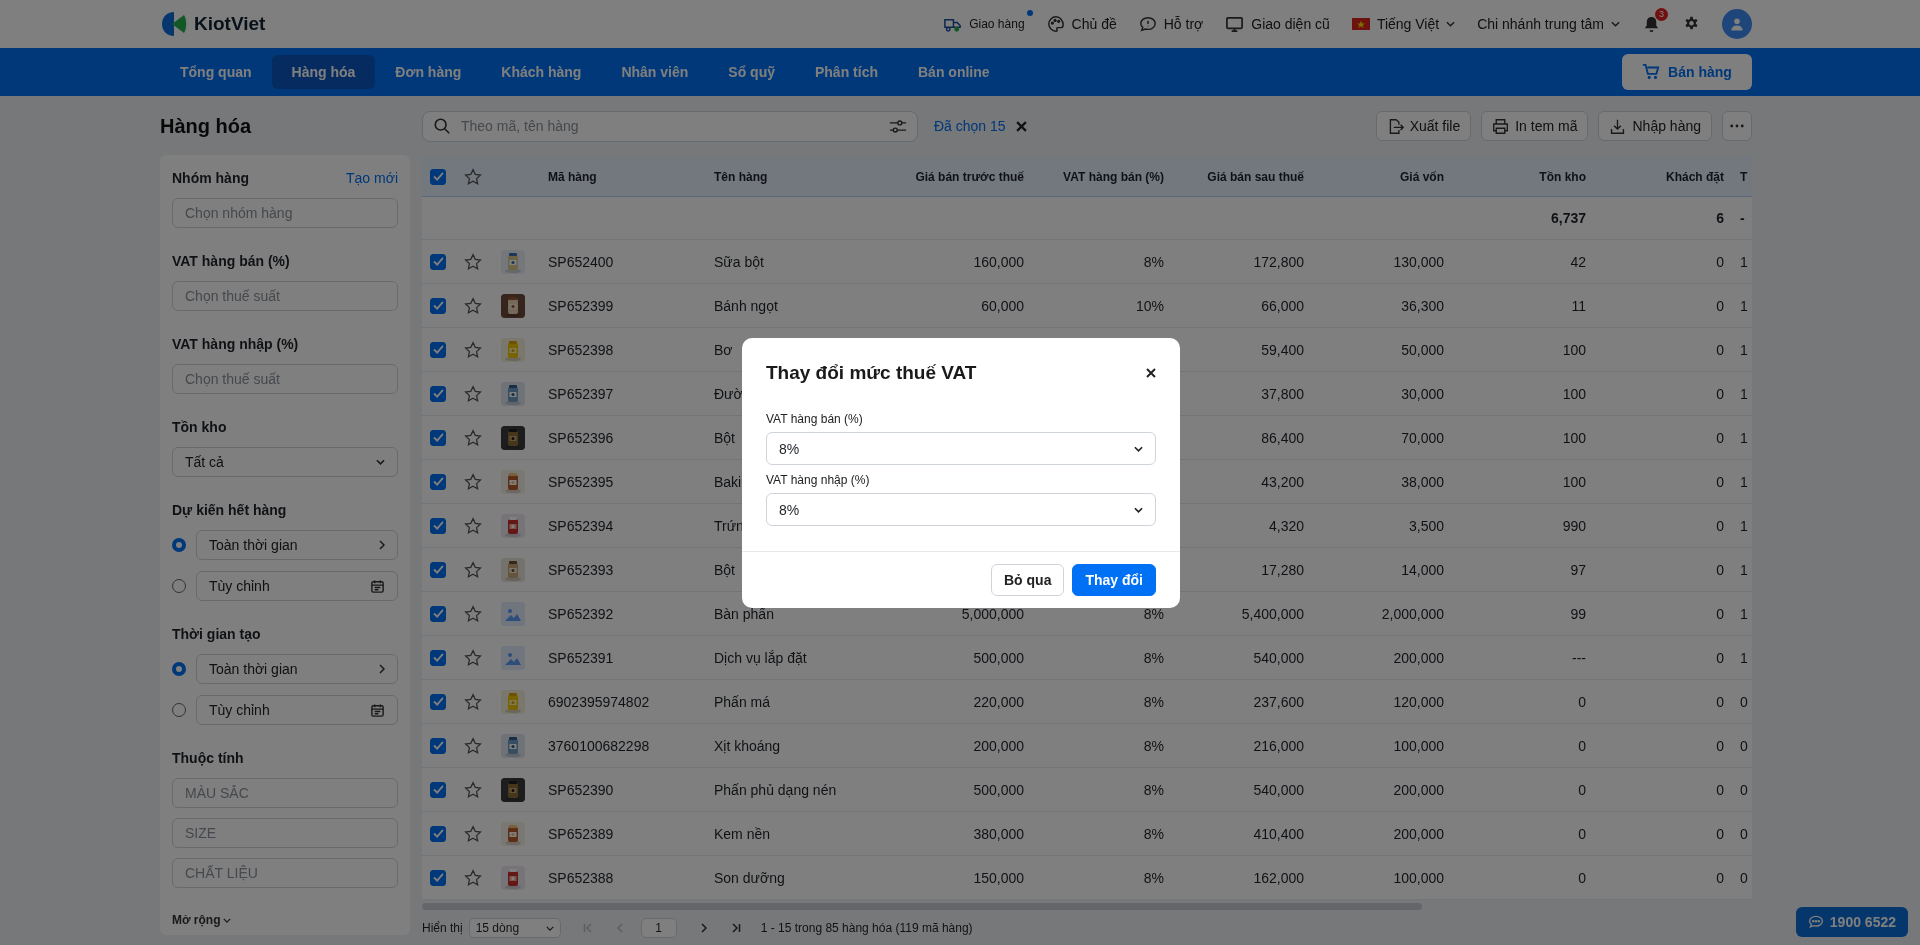 This screenshot has width=1920, height=945. I want to click on attribute-field: MÀU SẮC, so click(285, 793).